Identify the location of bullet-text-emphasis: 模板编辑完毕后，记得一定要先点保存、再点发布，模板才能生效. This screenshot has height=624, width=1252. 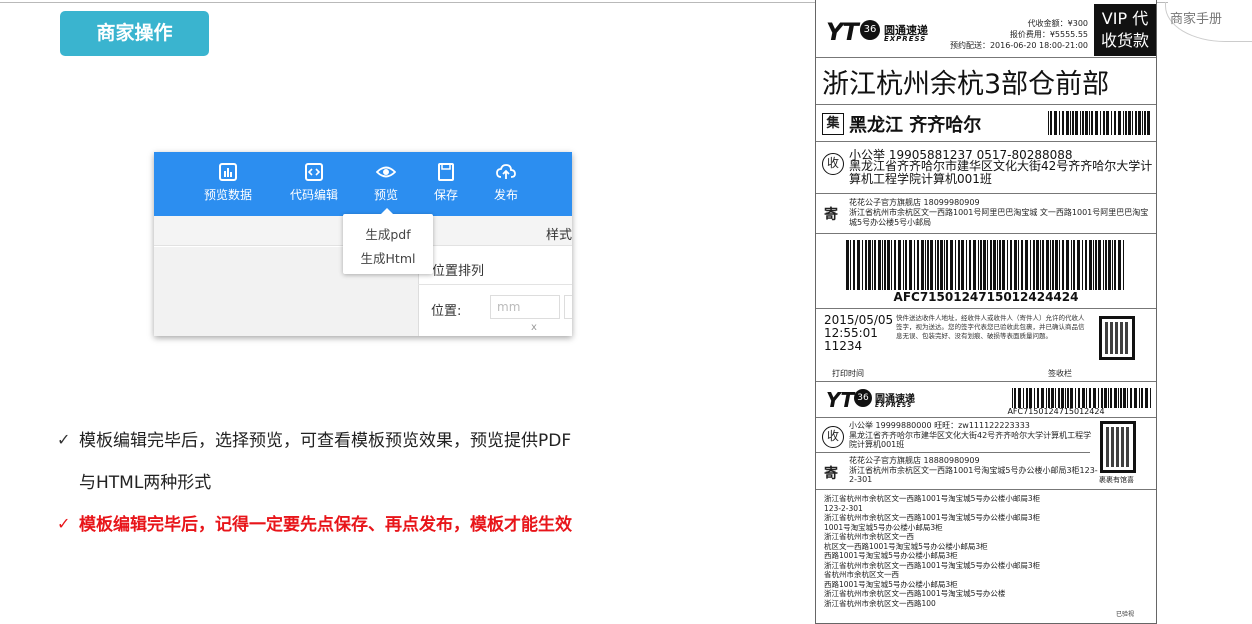
(325, 525).